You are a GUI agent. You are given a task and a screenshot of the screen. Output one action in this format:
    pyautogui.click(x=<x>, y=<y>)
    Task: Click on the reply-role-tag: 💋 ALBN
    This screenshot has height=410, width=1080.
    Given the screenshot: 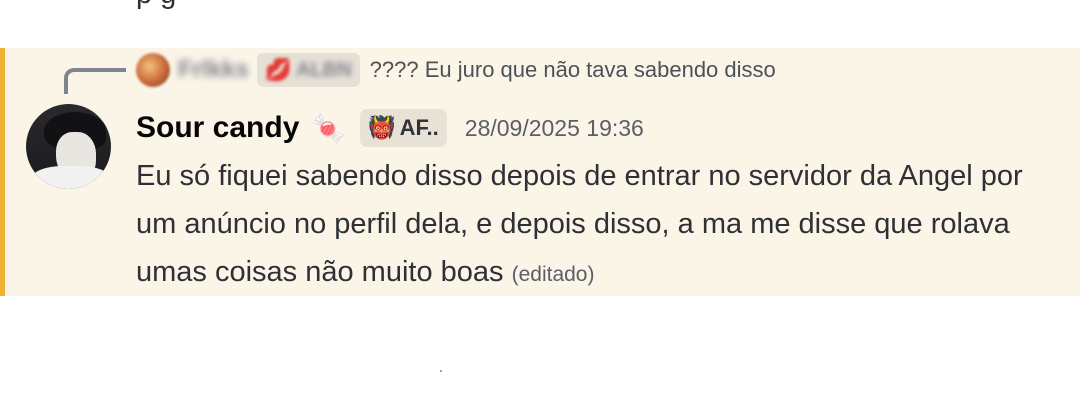 What is the action you would take?
    pyautogui.click(x=308, y=70)
    